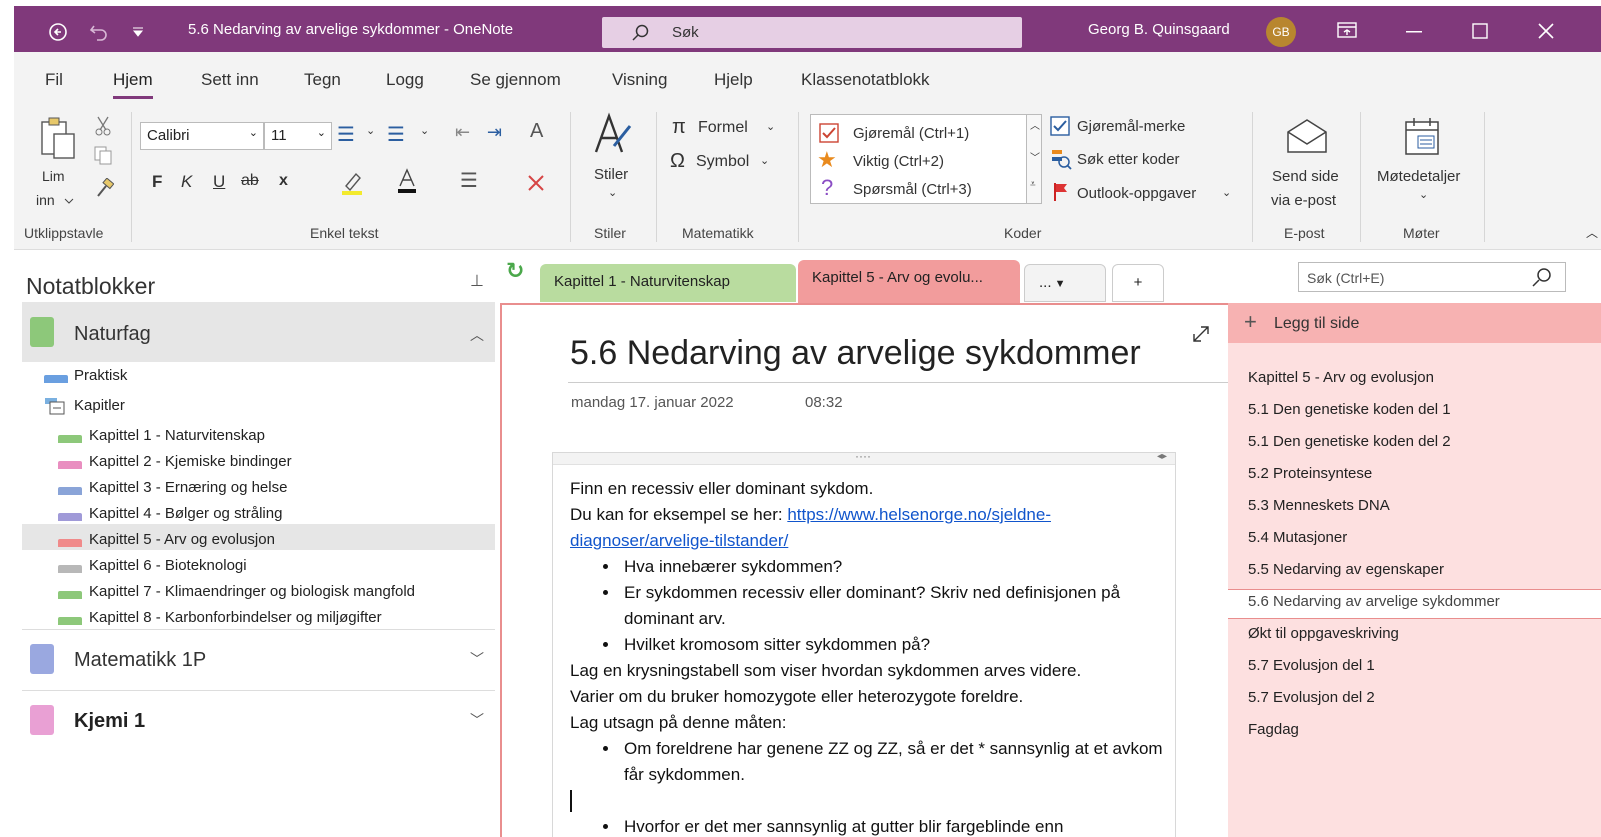  Describe the element at coordinates (352, 183) in the screenshot. I see `highlight-icon` at that location.